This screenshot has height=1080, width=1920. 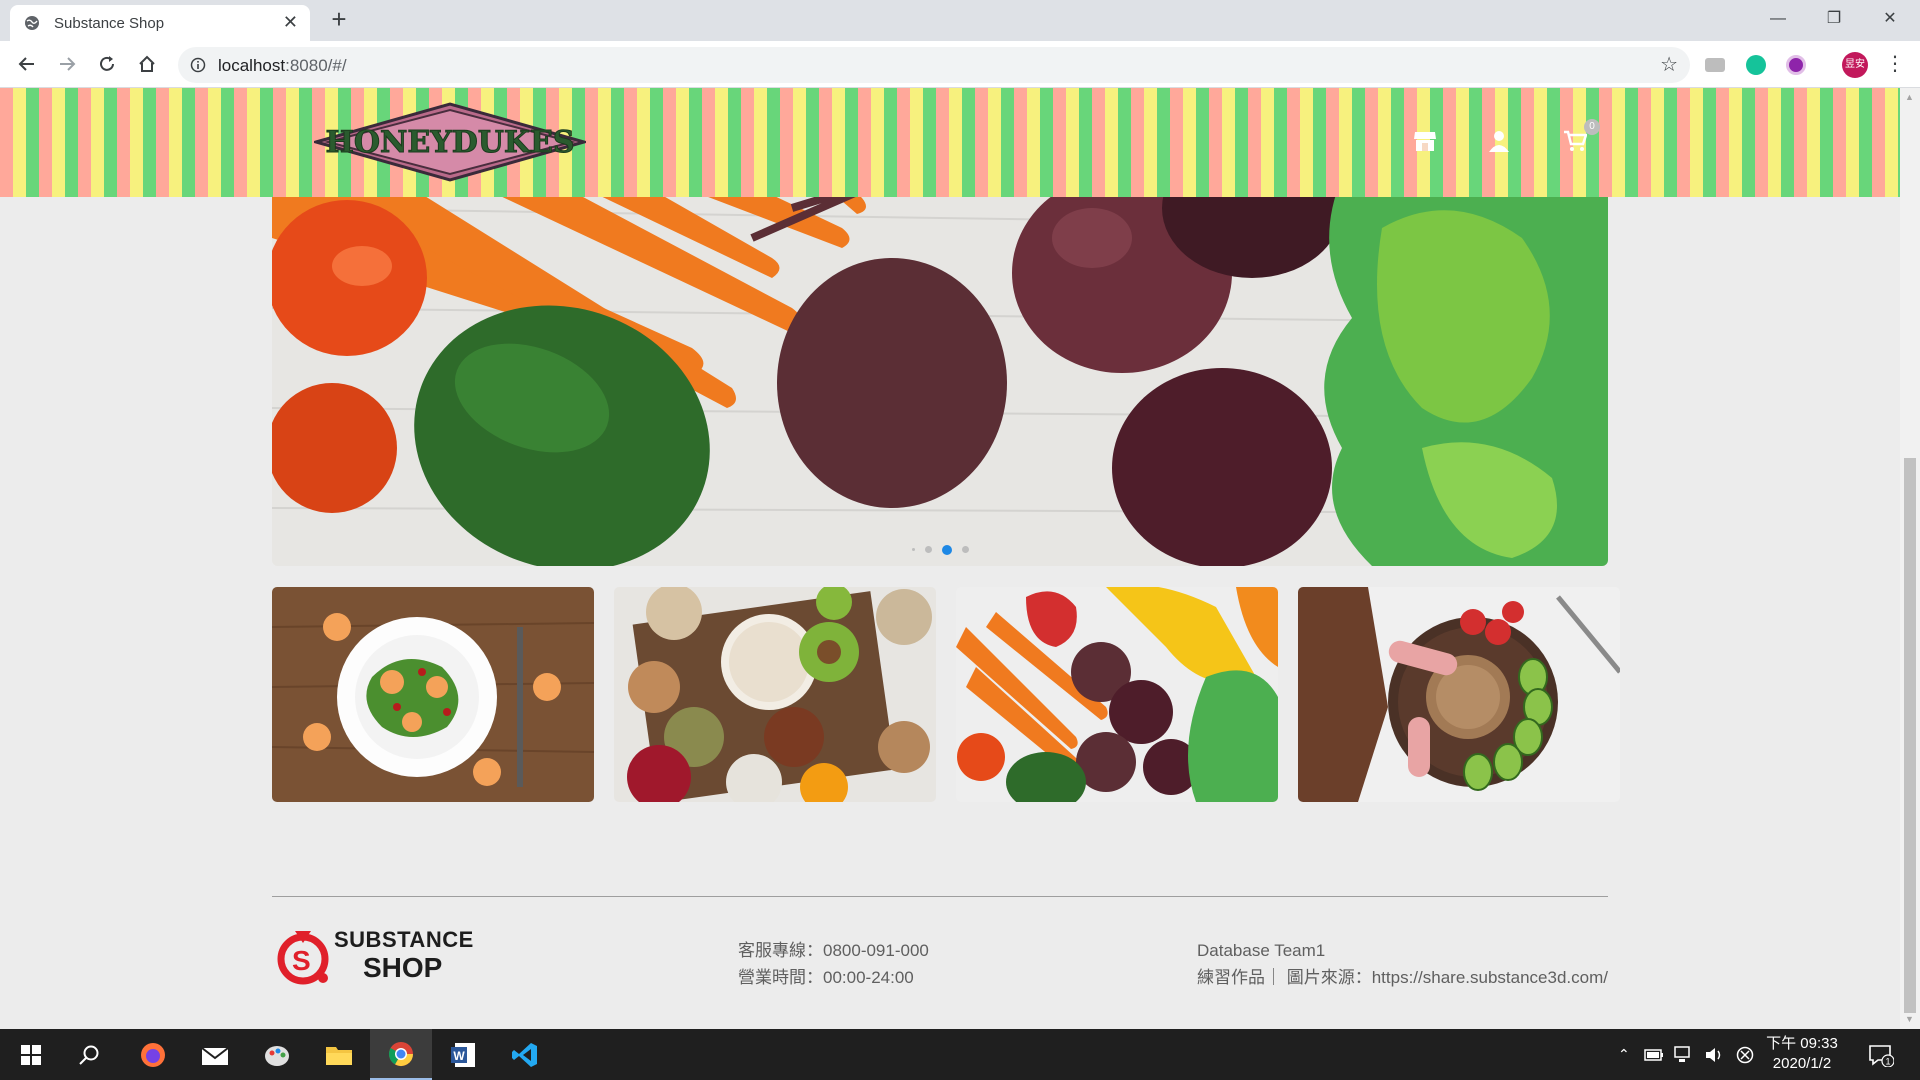 I want to click on salad-plate-card, so click(x=433, y=694).